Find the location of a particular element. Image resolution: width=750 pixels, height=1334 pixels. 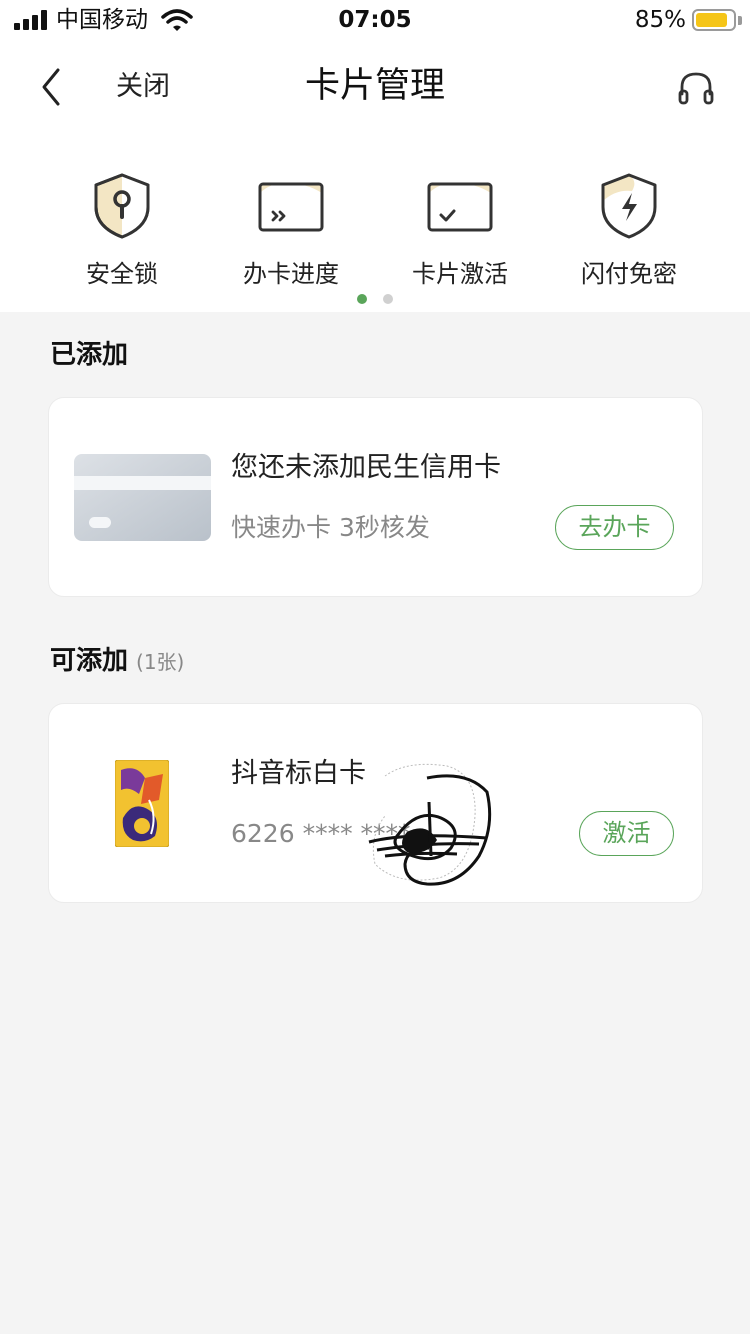

battery-icon is located at coordinates (714, 20).